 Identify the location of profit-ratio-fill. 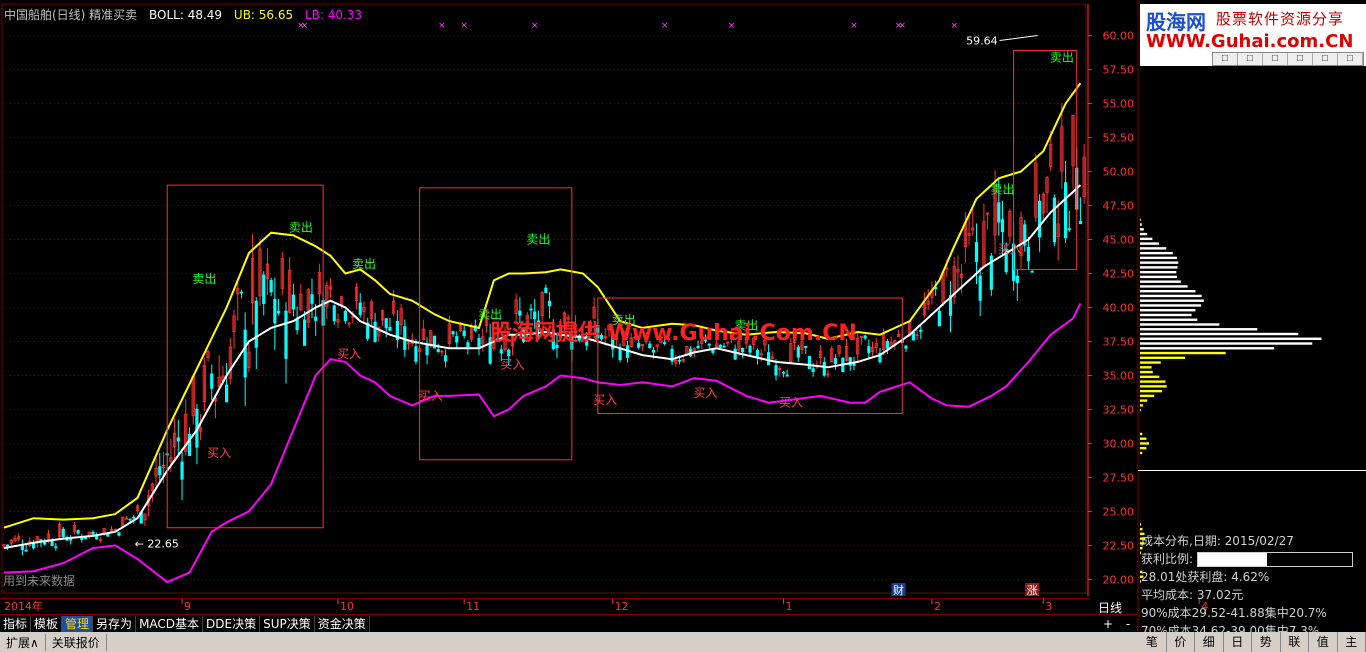
(1232, 559).